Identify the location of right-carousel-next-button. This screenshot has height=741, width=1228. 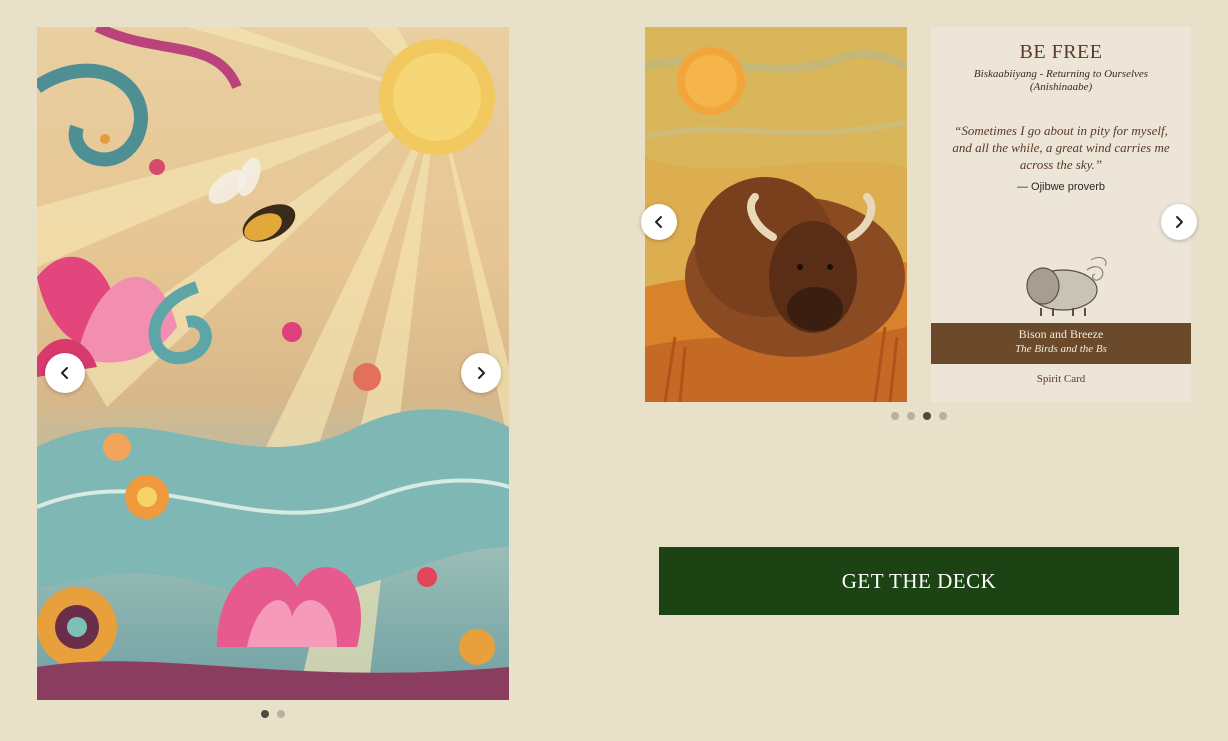
(1179, 222).